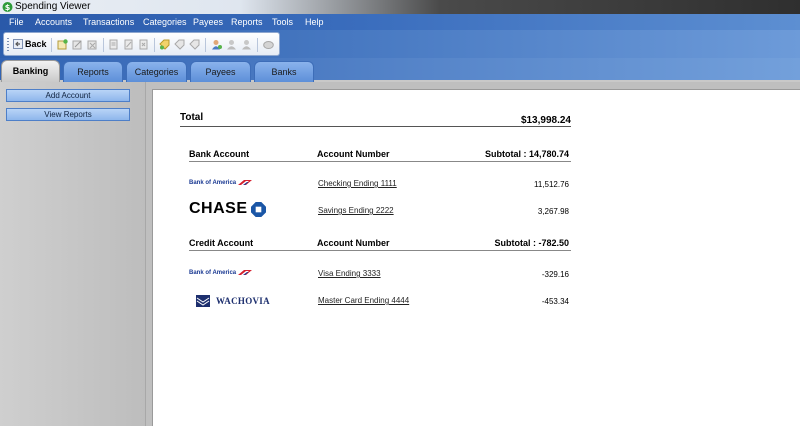 The height and width of the screenshot is (426, 800). I want to click on back-label: Back, so click(36, 44).